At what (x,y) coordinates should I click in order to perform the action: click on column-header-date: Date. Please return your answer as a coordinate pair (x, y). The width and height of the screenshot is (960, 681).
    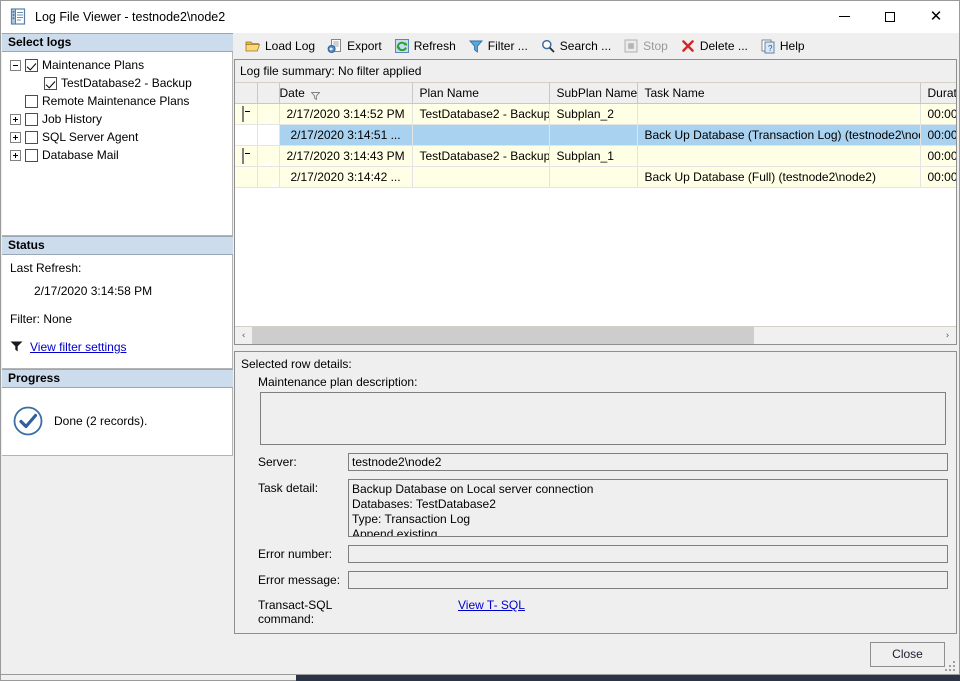
    Looking at the image, I should click on (346, 93).